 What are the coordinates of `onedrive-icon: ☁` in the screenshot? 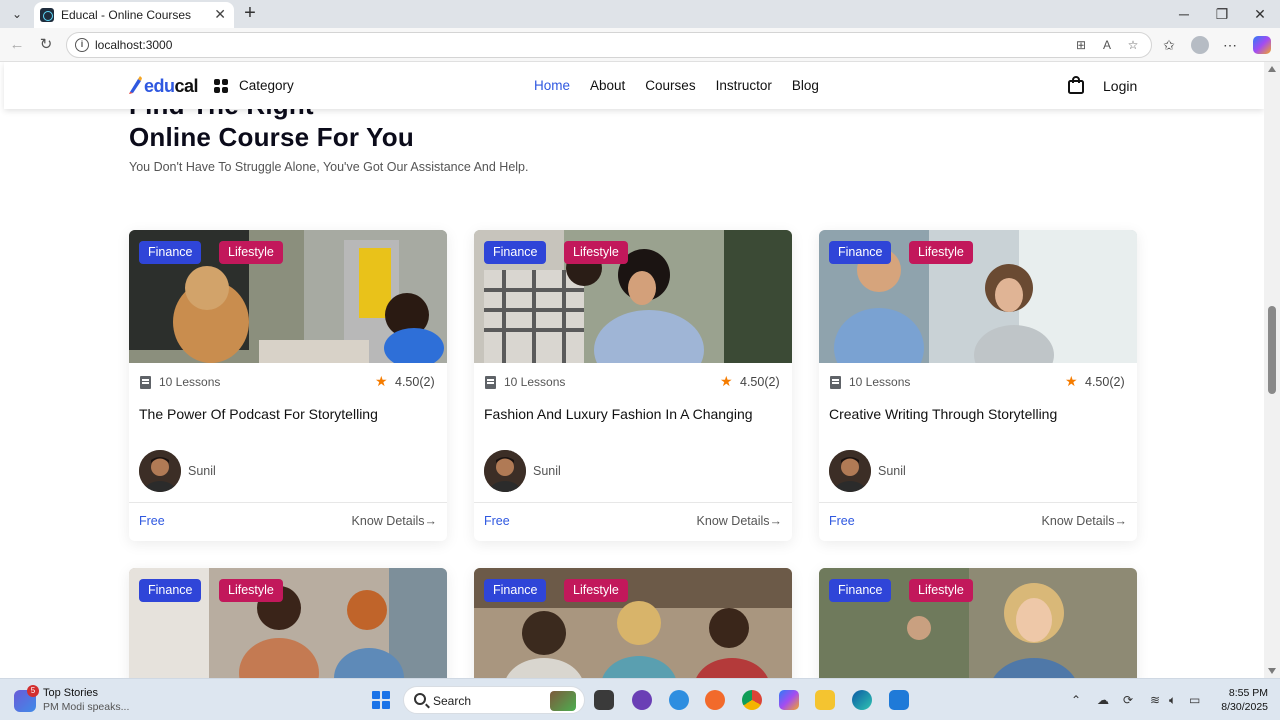 It's located at (1103, 700).